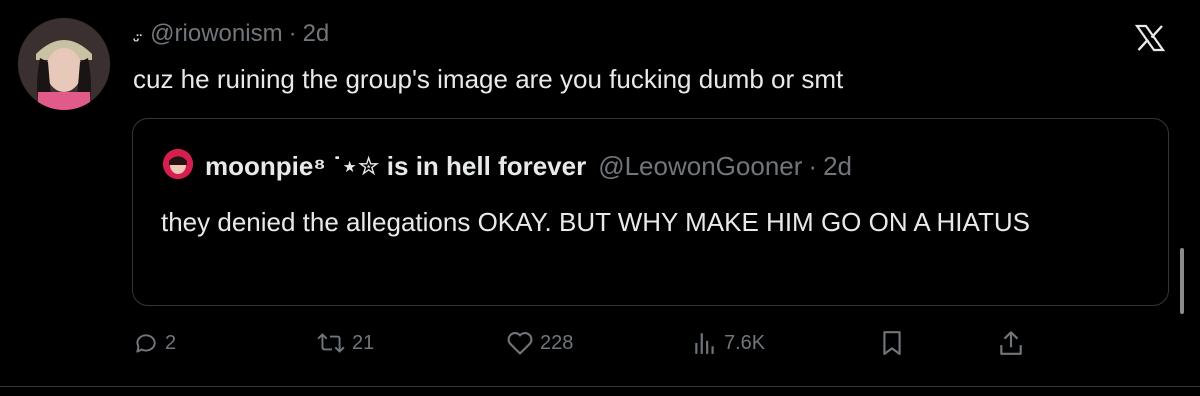 The image size is (1200, 396). Describe the element at coordinates (1182, 281) in the screenshot. I see `scrollbar` at that location.